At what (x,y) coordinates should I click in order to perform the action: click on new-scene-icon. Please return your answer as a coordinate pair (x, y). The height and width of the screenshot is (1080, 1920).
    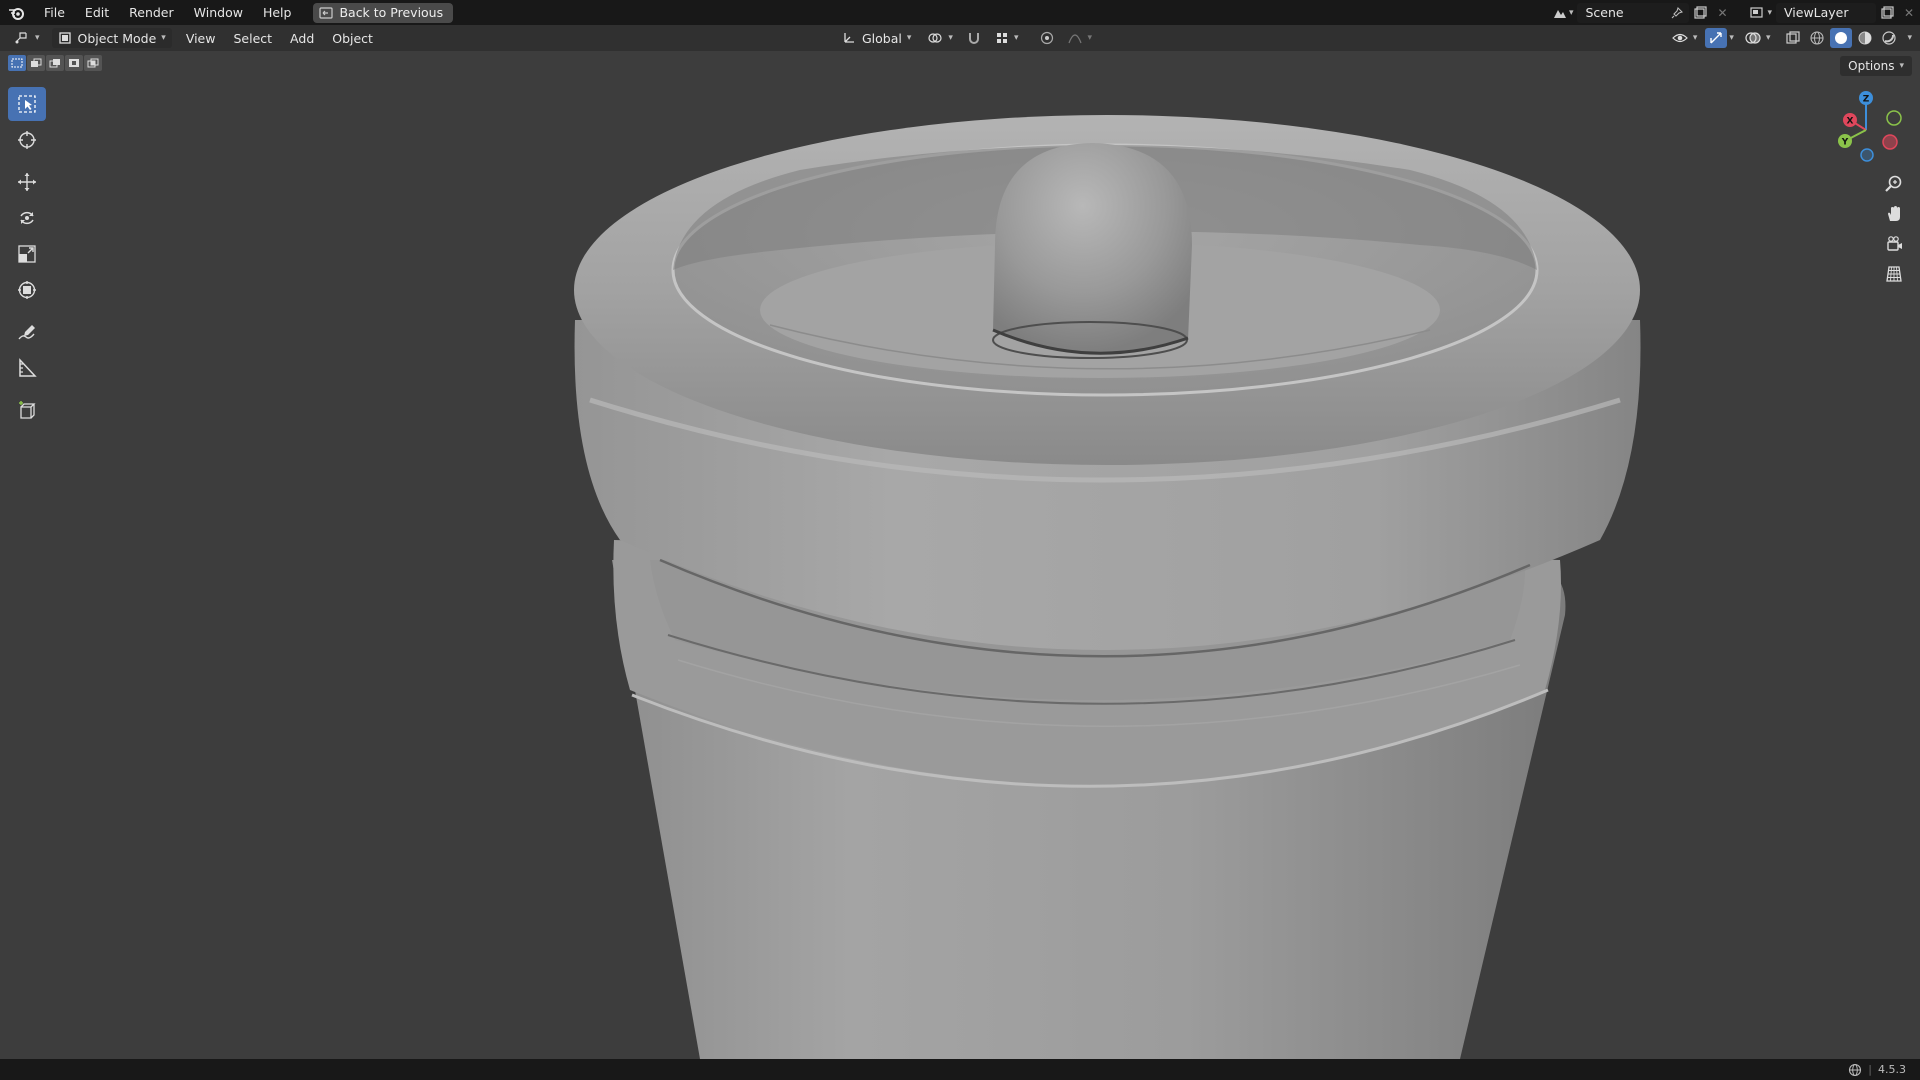
    Looking at the image, I should click on (1700, 13).